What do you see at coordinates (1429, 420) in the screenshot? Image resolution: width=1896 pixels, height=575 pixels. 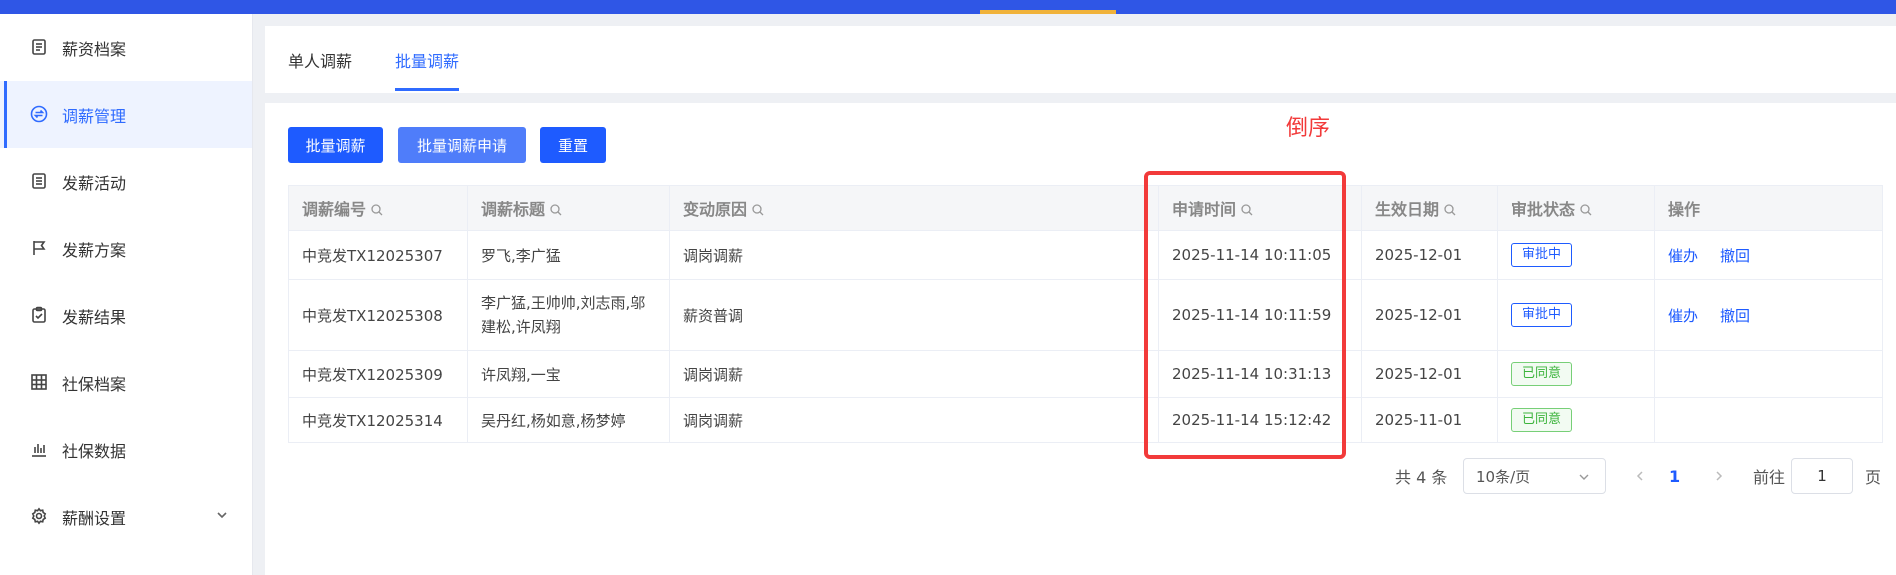 I see `cell-effective-date: 2025-11-01` at bounding box center [1429, 420].